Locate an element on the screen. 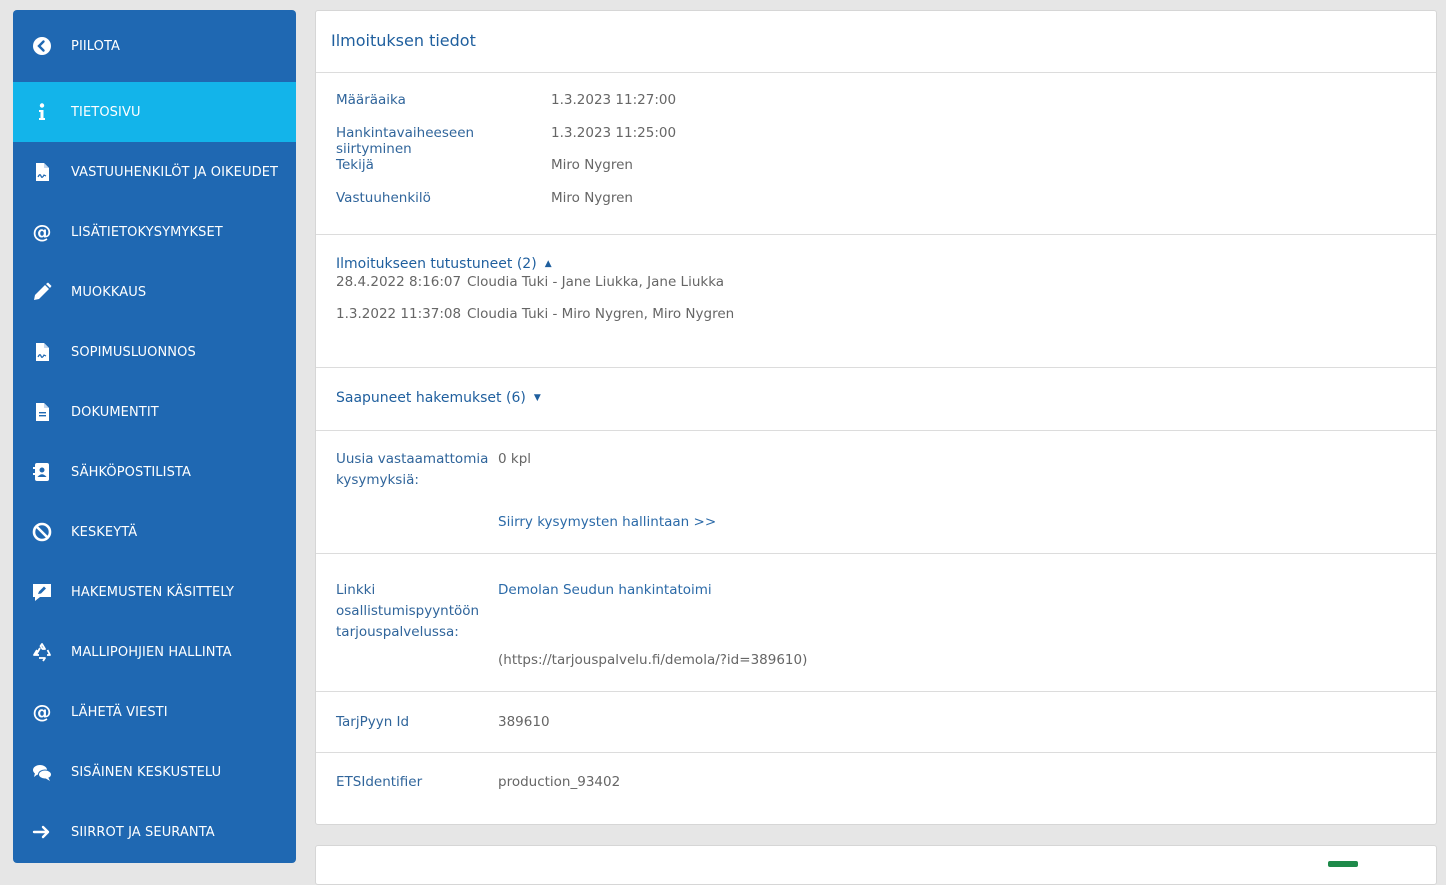 Image resolution: width=1446 pixels, height=885 pixels. detail-row-deadline: Määräaika 1.3.2023 11:27:00 is located at coordinates (876, 108).